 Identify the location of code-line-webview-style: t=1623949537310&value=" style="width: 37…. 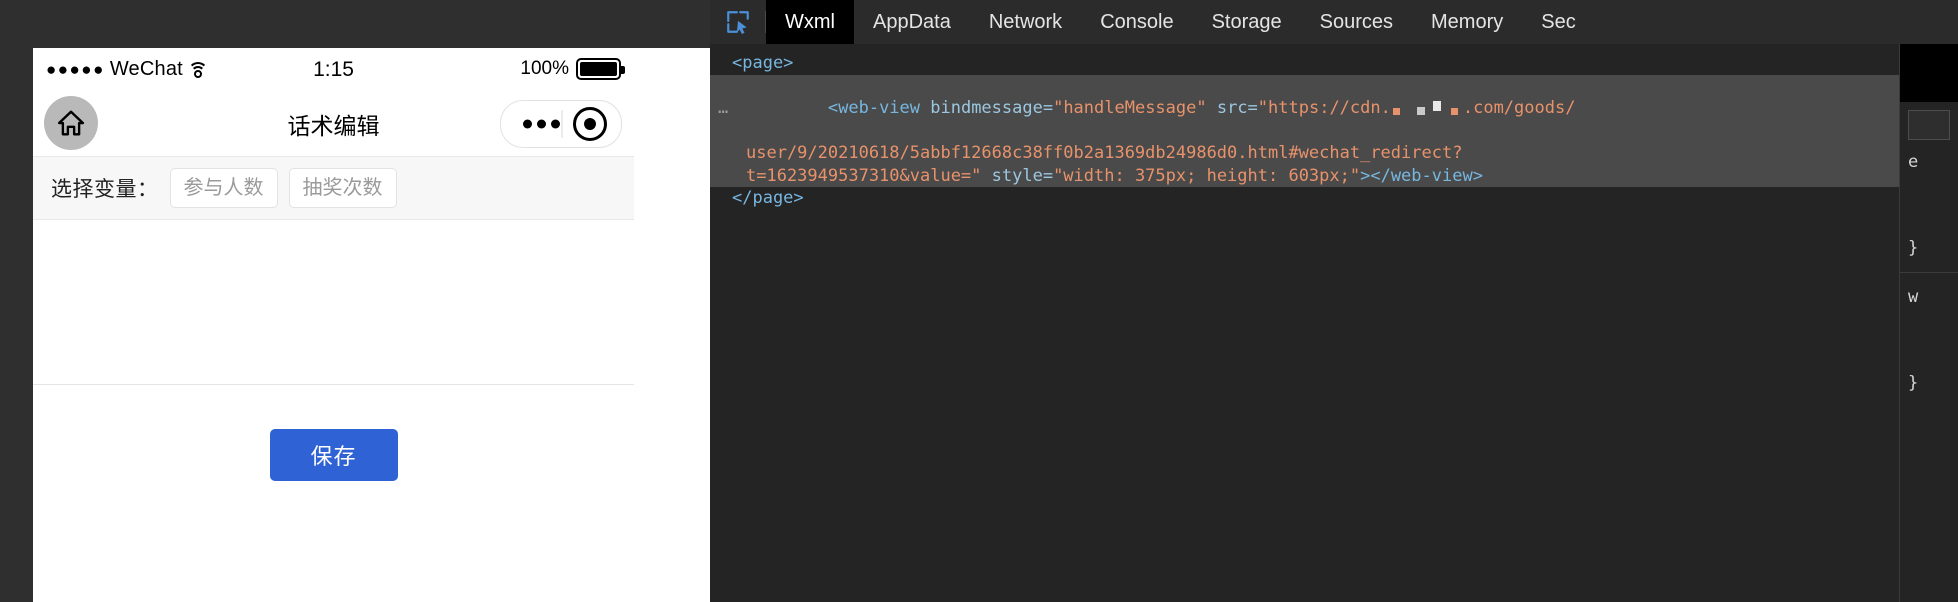
(1334, 175).